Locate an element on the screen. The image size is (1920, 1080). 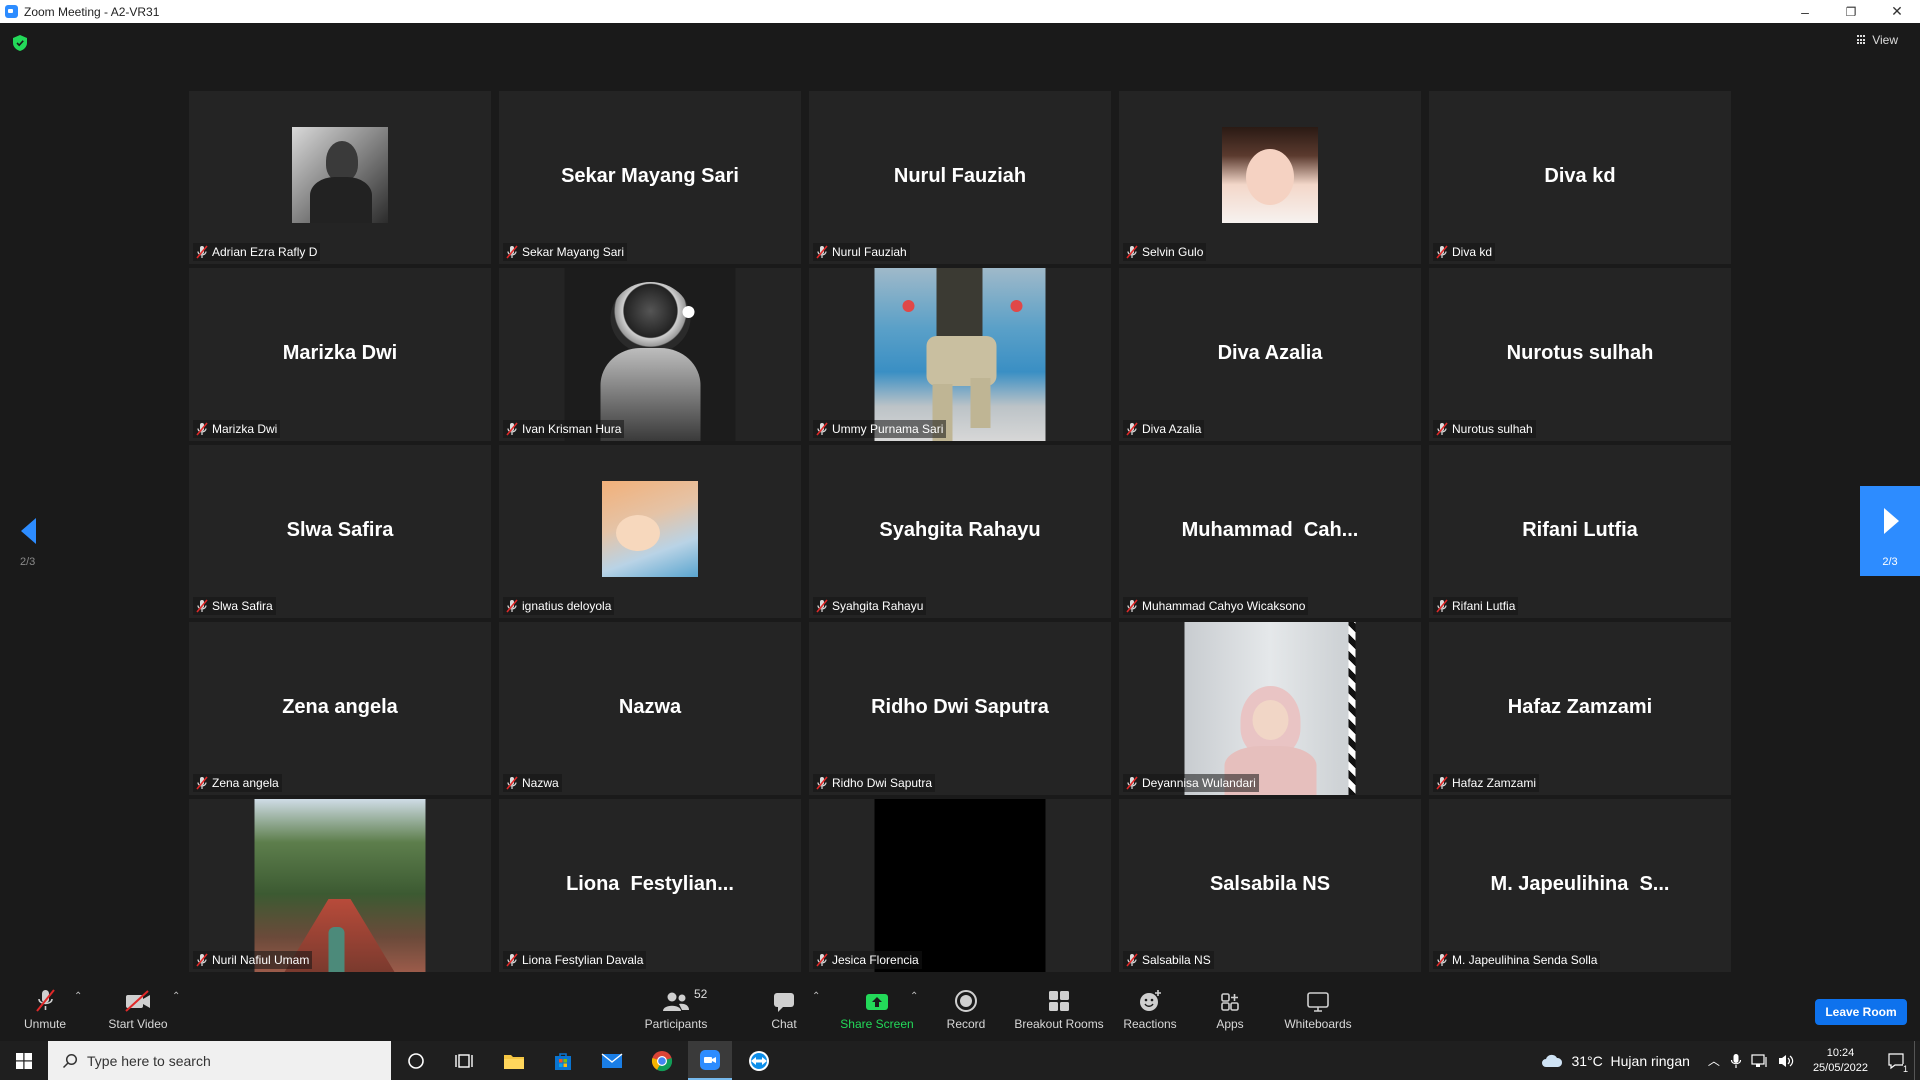
task-view-icon is located at coordinates (464, 1060).